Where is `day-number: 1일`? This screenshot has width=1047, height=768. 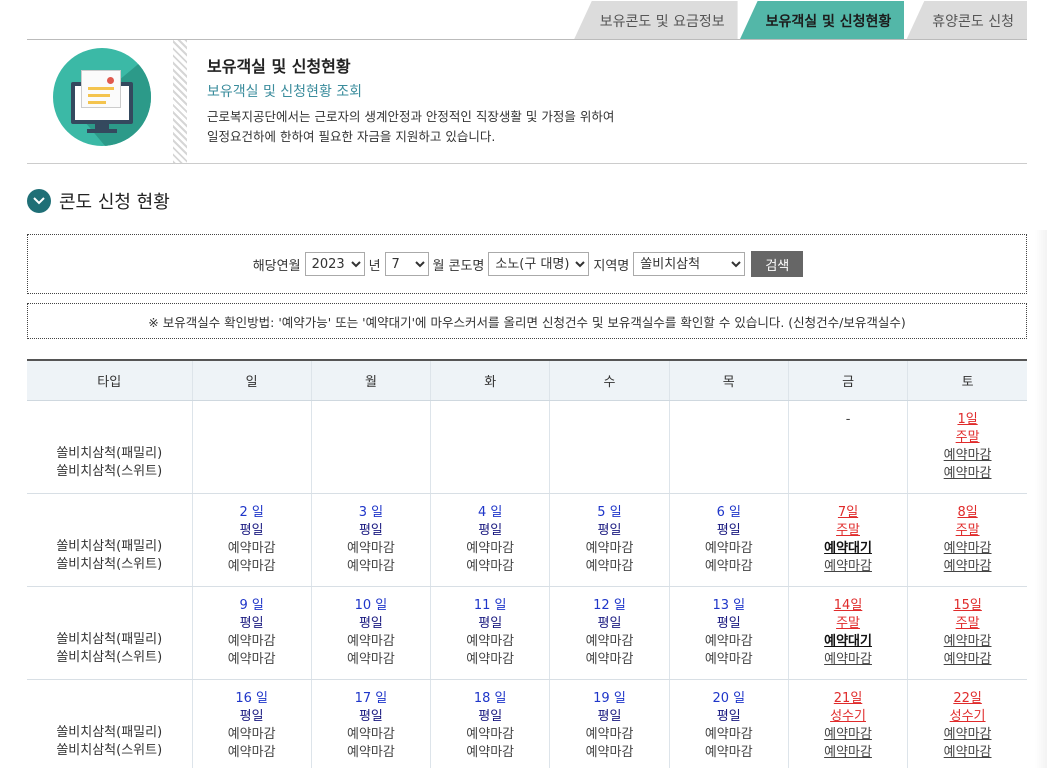
day-number: 1일 is located at coordinates (967, 419).